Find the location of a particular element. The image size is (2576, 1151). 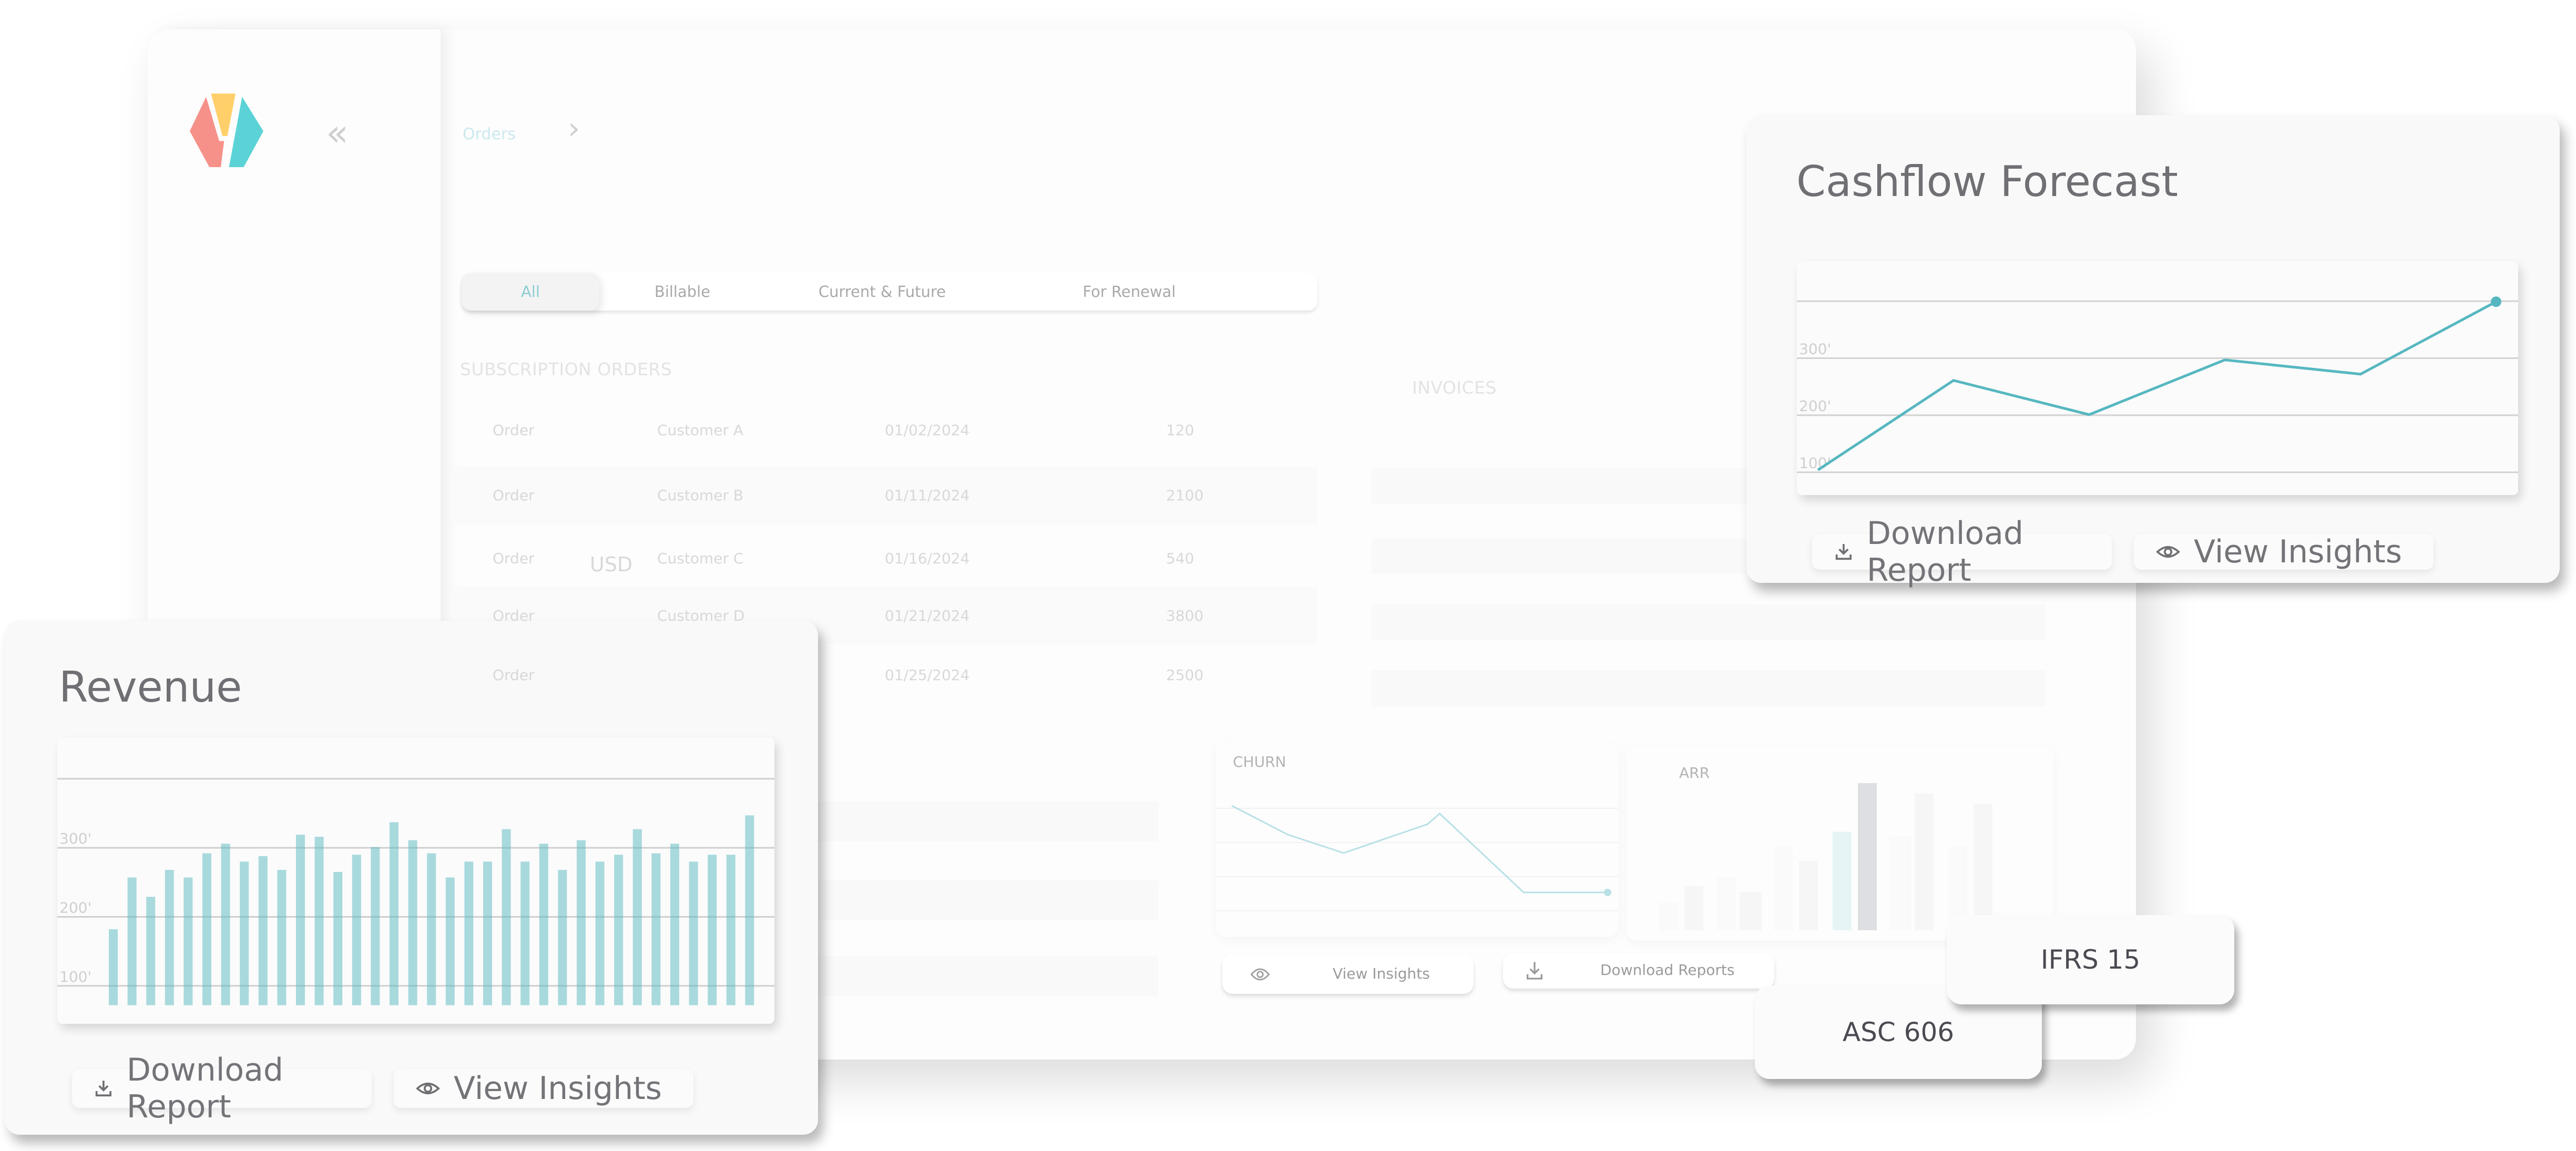

revenue-chart: 100' 200' 300' is located at coordinates (415, 892).